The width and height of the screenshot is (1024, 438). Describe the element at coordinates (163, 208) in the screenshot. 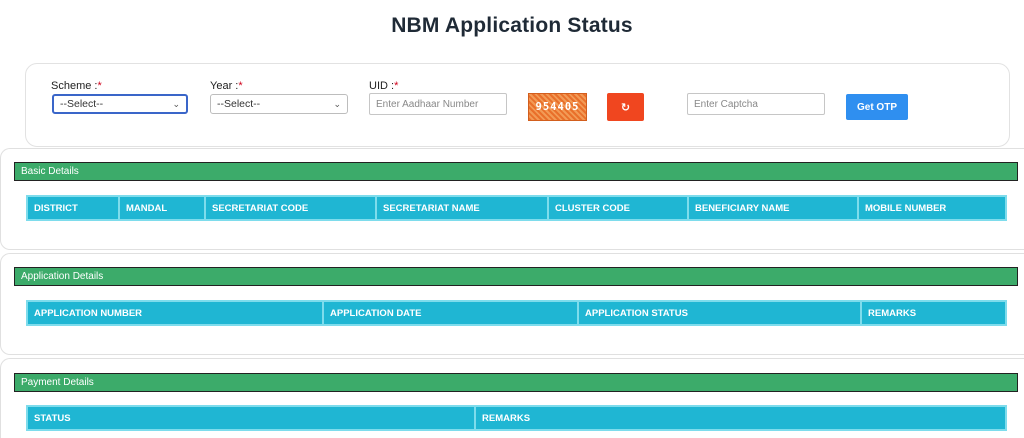

I see `column-header: MANDAL` at that location.